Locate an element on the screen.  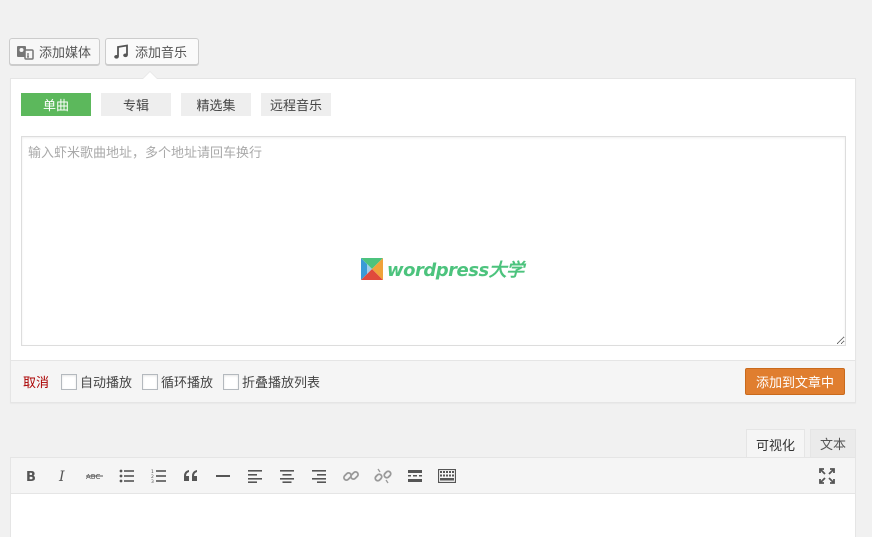
bold-icon: B is located at coordinates (31, 476).